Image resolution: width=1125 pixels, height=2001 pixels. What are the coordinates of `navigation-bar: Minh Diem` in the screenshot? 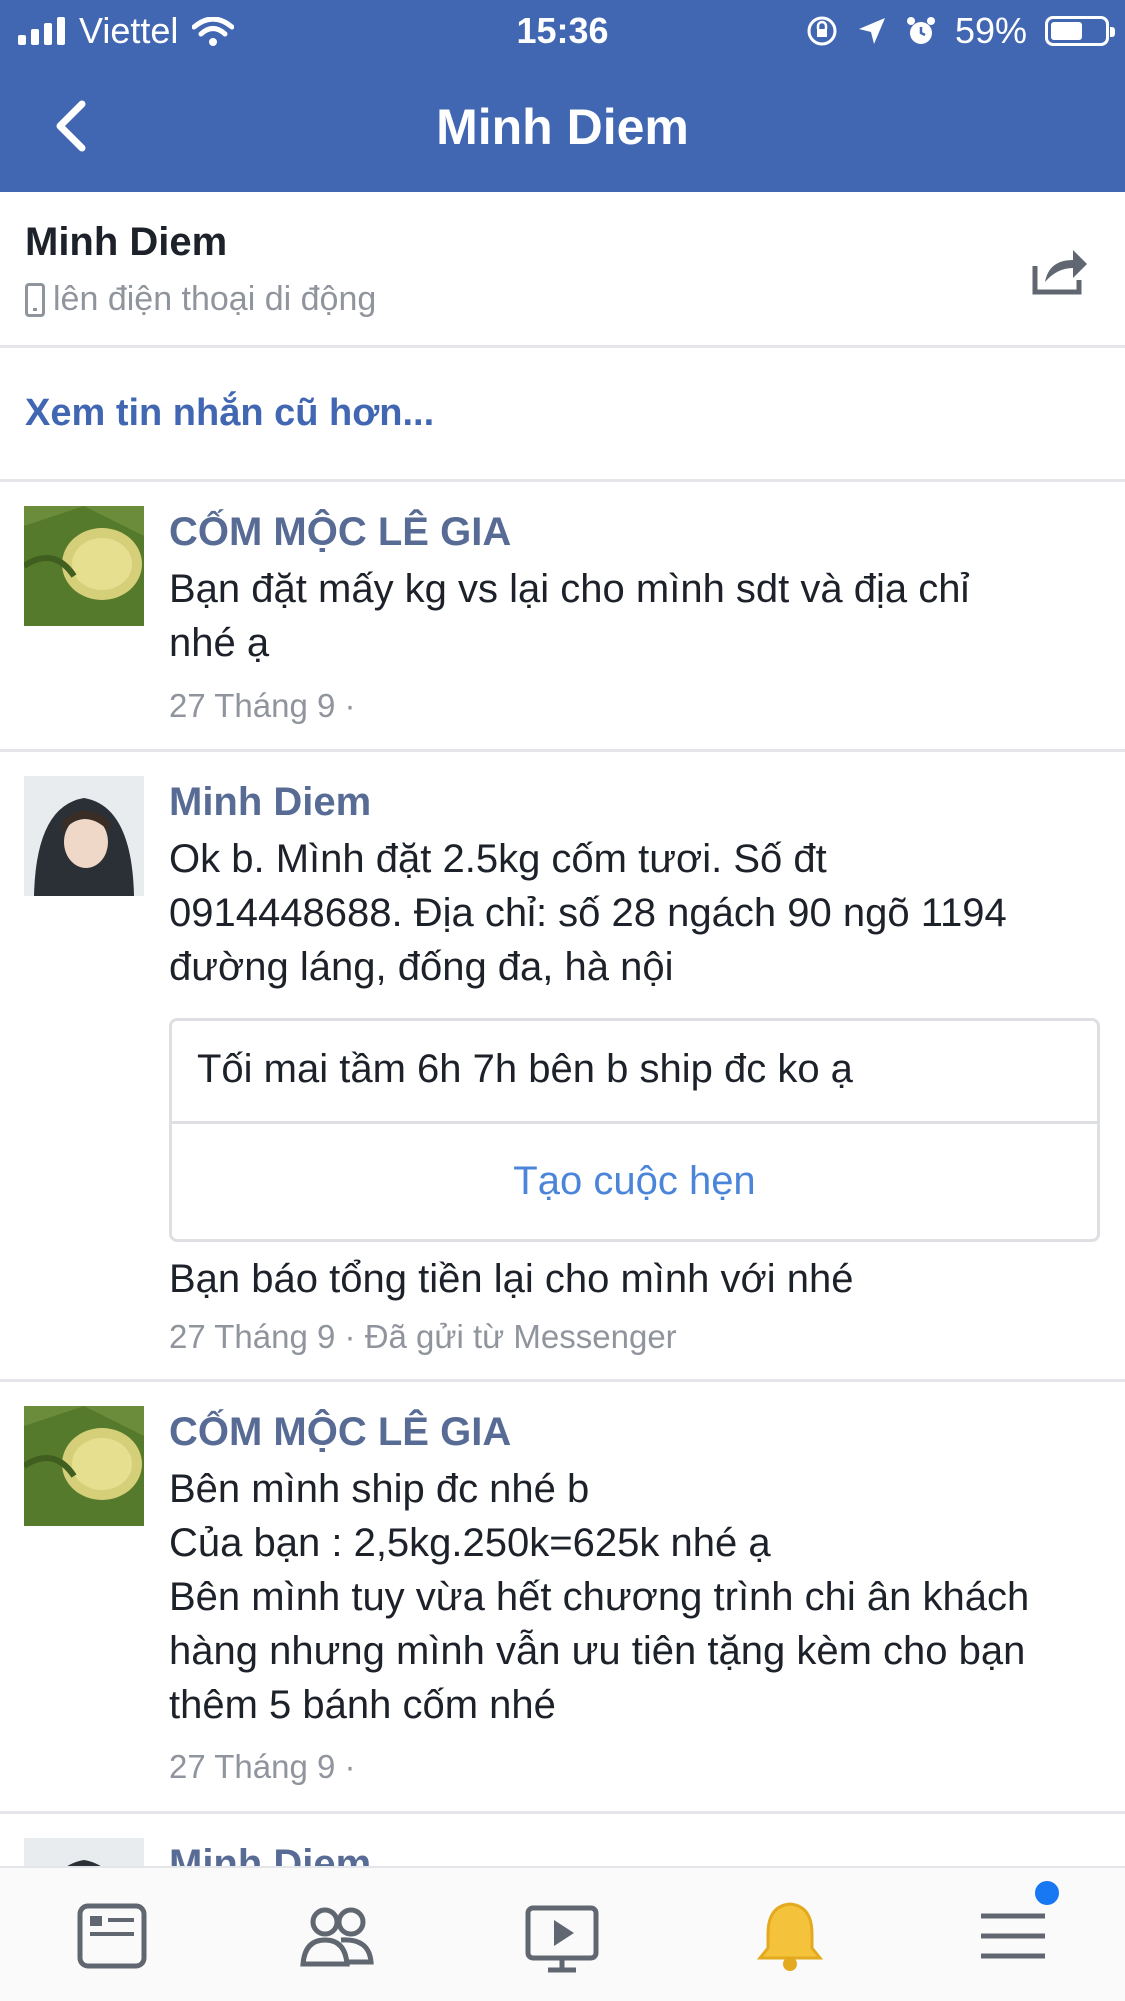 It's located at (562, 127).